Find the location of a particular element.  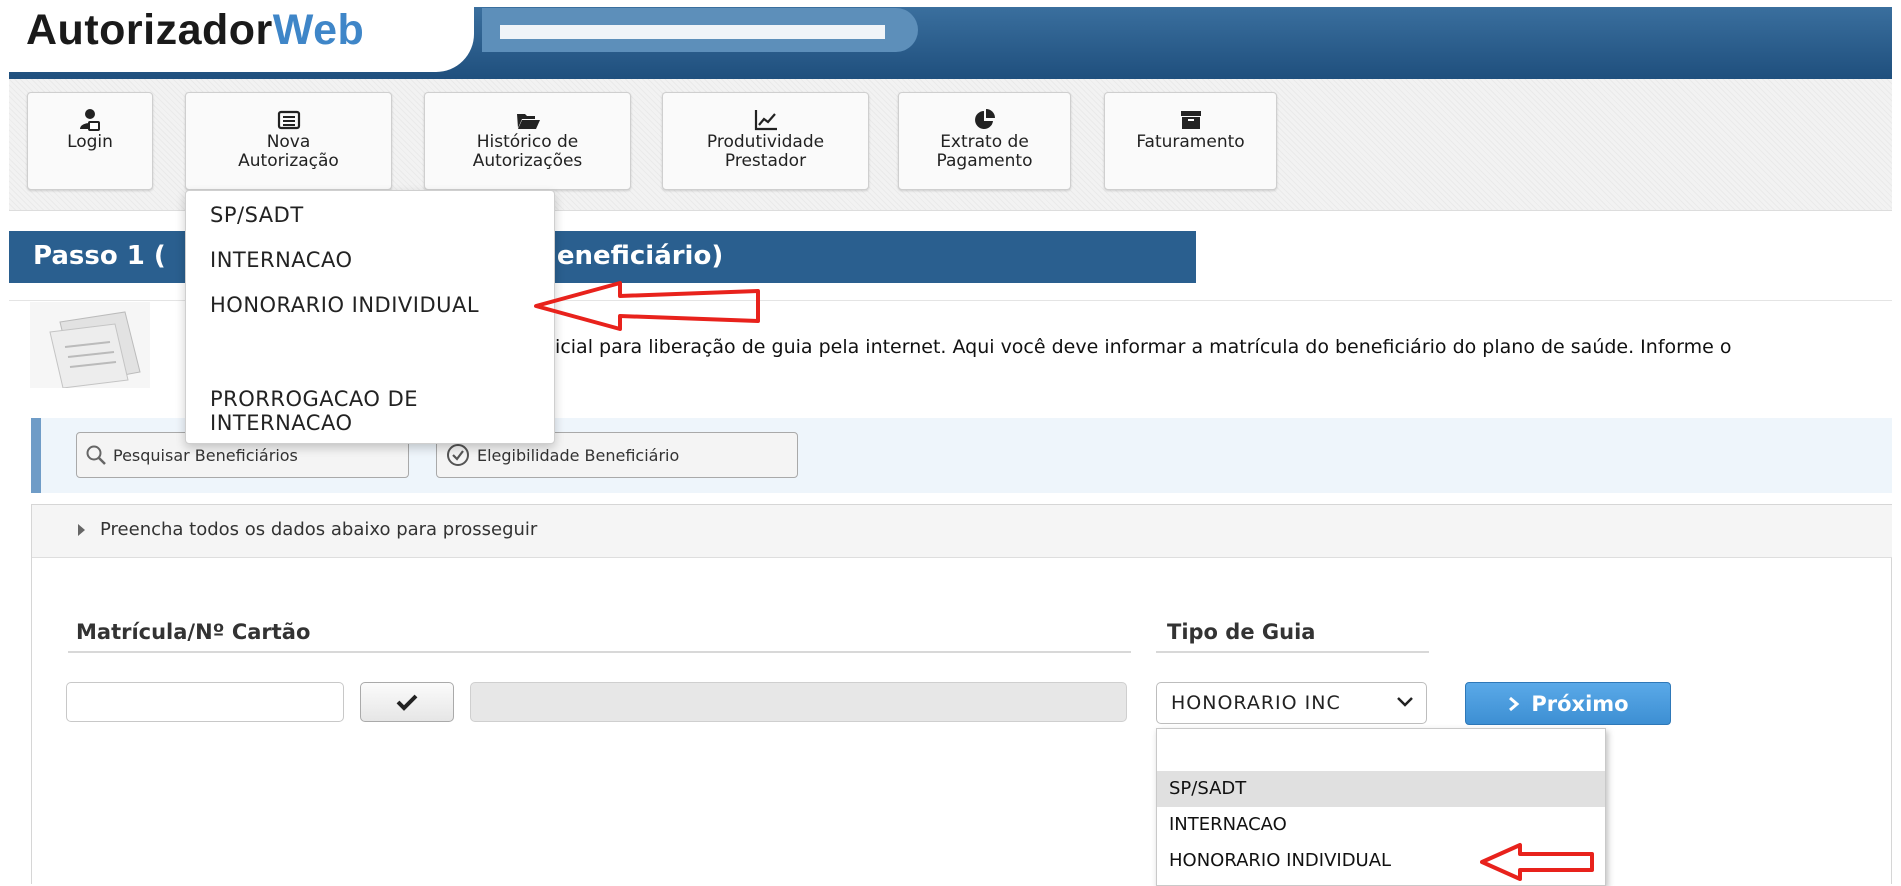

historico-button: Histórico de Autorizações is located at coordinates (527, 141).